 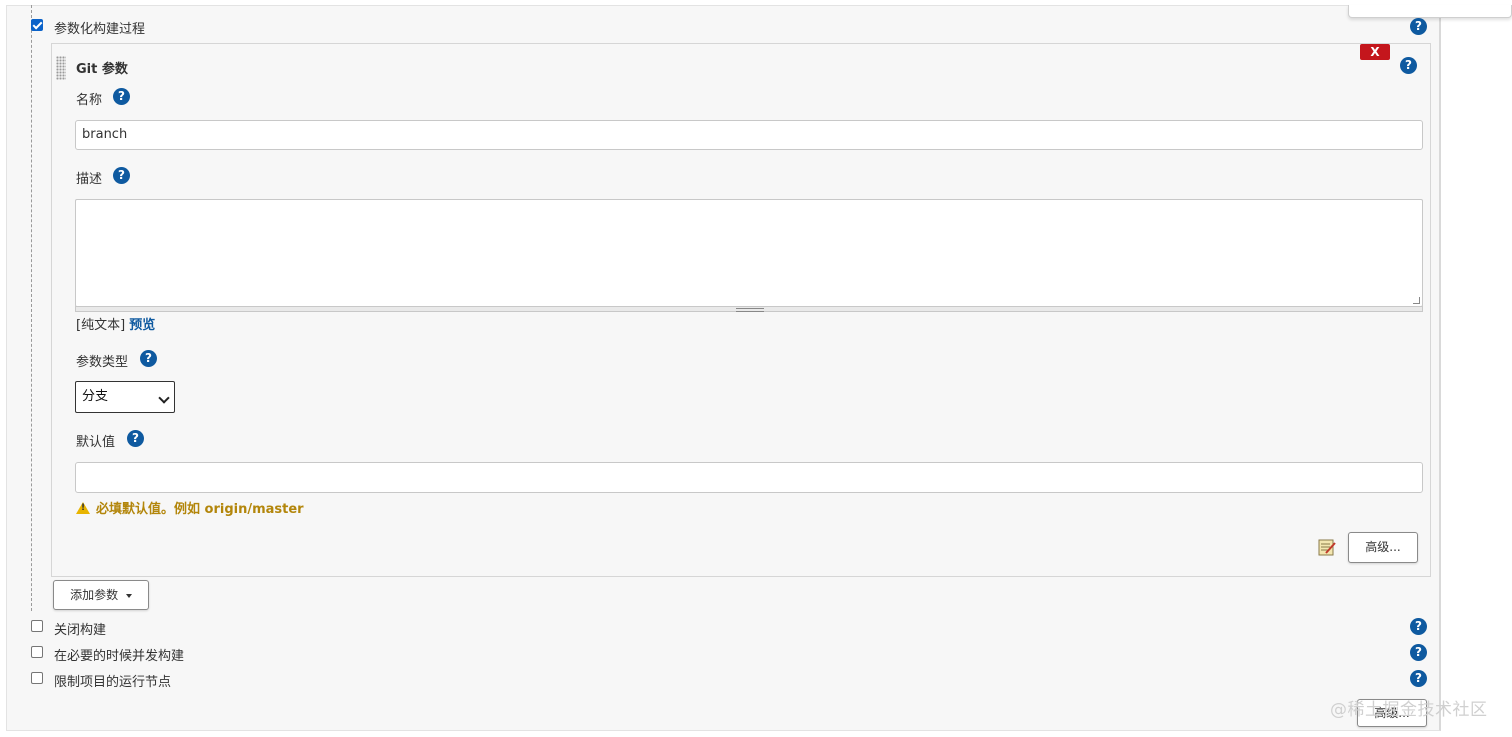 I want to click on section-guide-line, so click(x=31, y=308).